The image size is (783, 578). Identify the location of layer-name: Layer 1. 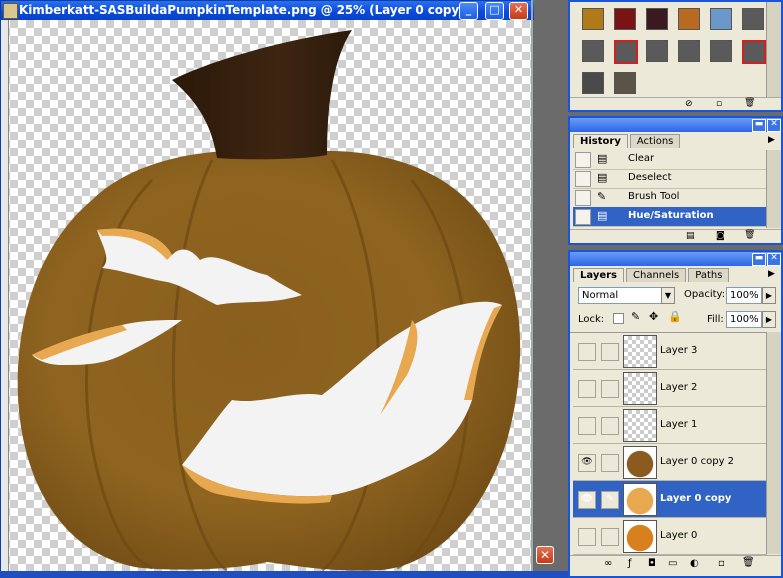
(679, 424).